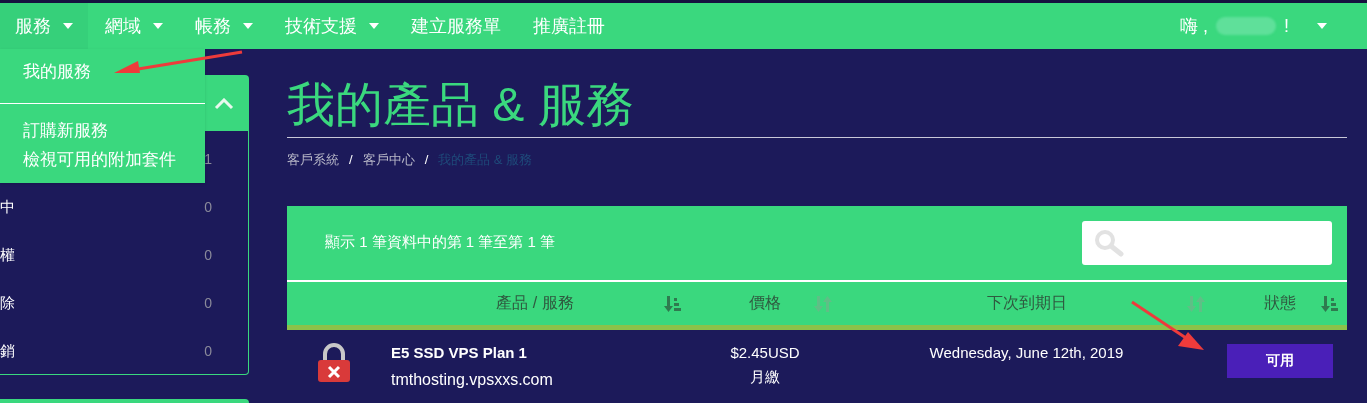 The width and height of the screenshot is (1367, 403). I want to click on item-count: 1, so click(208, 159).